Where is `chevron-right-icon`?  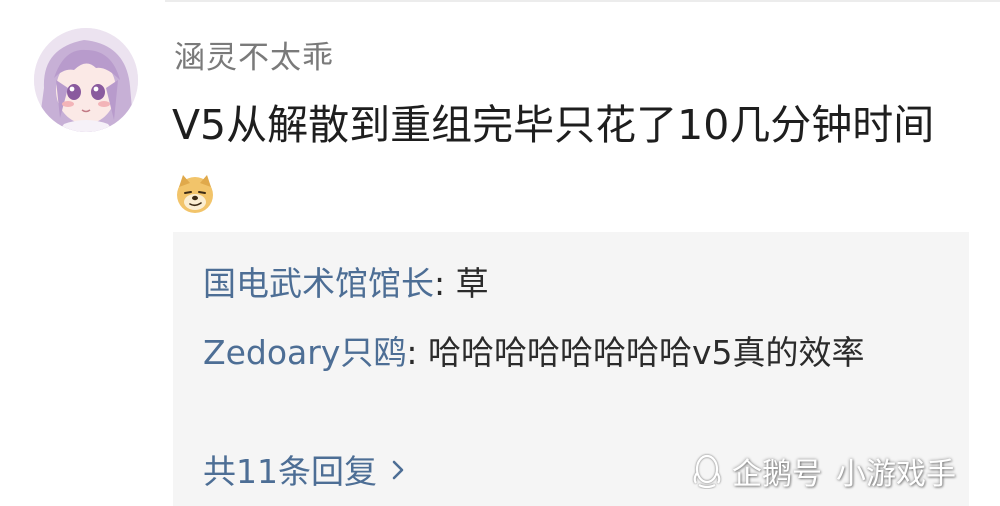
chevron-right-icon is located at coordinates (398, 469).